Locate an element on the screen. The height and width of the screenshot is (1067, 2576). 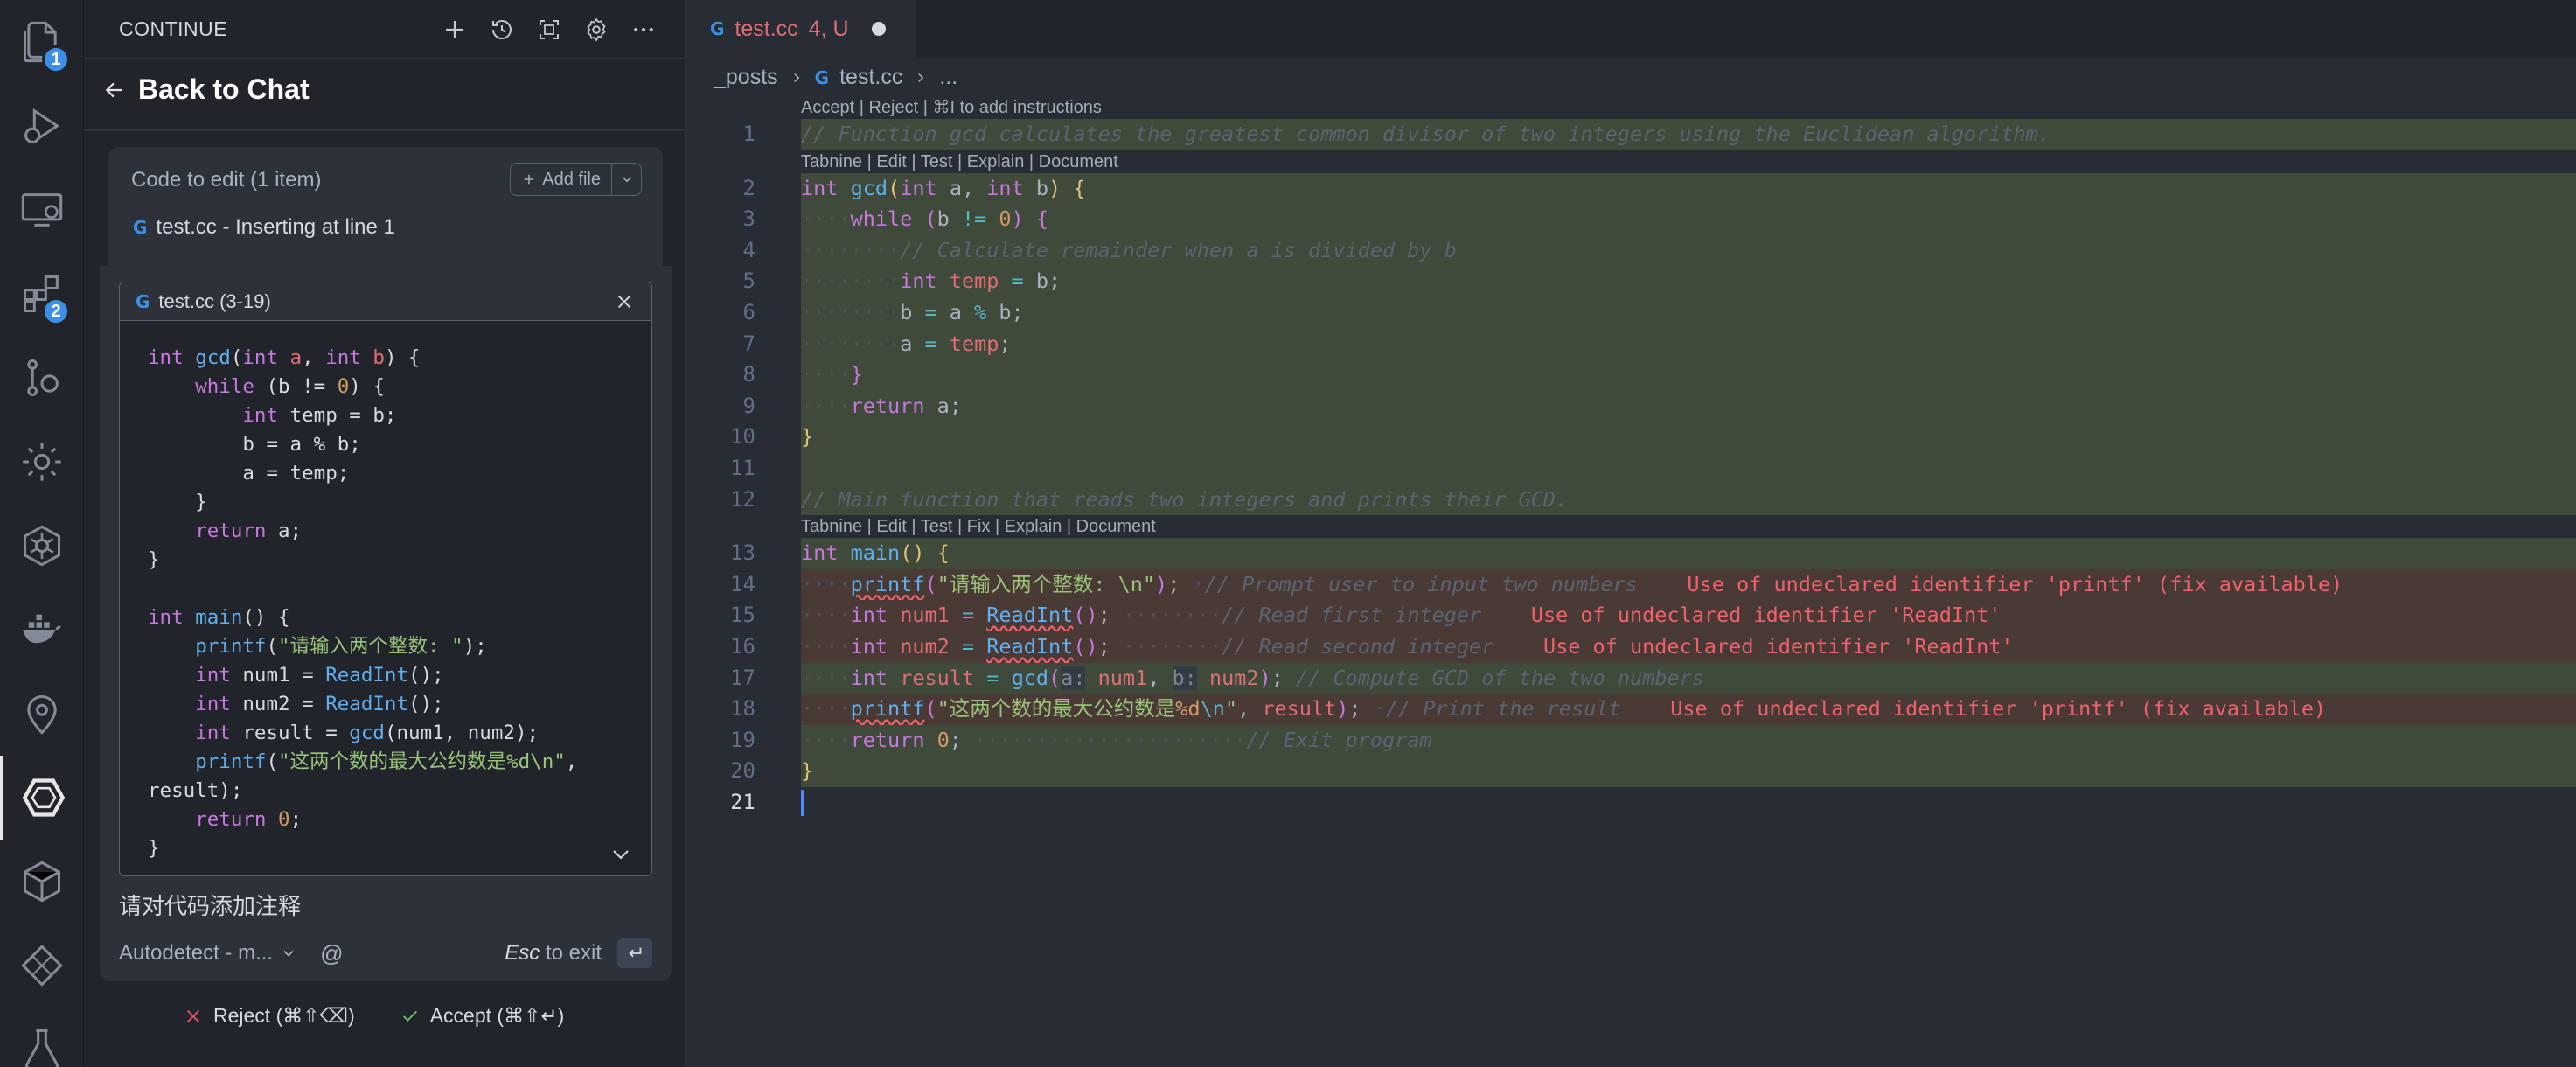
code-lens-accept-reject-text: Accept | Reject | ⌘I to add instructions is located at coordinates (951, 107).